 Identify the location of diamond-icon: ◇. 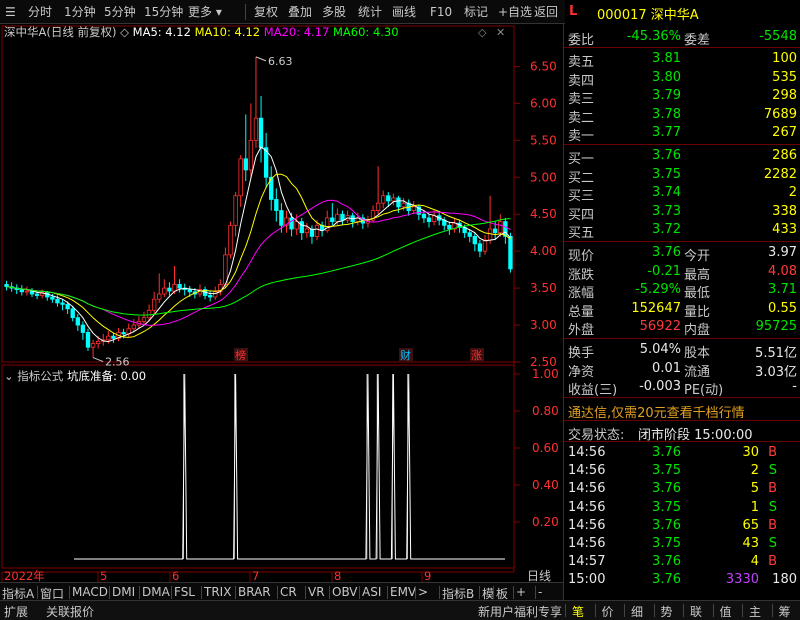
(482, 32).